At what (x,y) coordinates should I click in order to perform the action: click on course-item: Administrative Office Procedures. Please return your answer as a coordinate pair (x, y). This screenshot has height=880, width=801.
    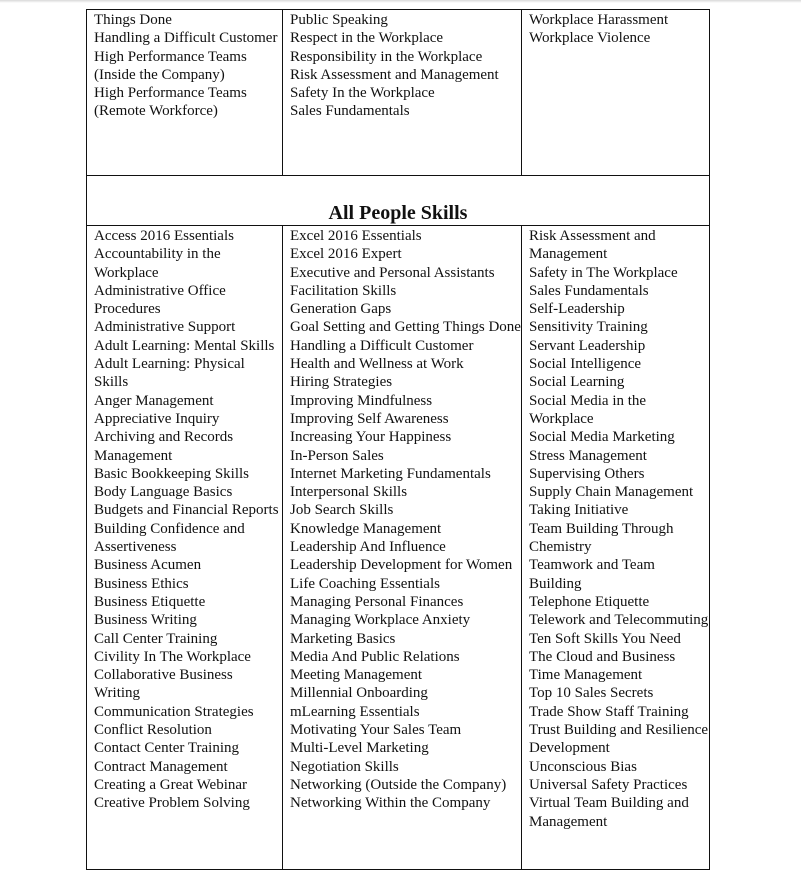
    Looking at the image, I should click on (160, 300).